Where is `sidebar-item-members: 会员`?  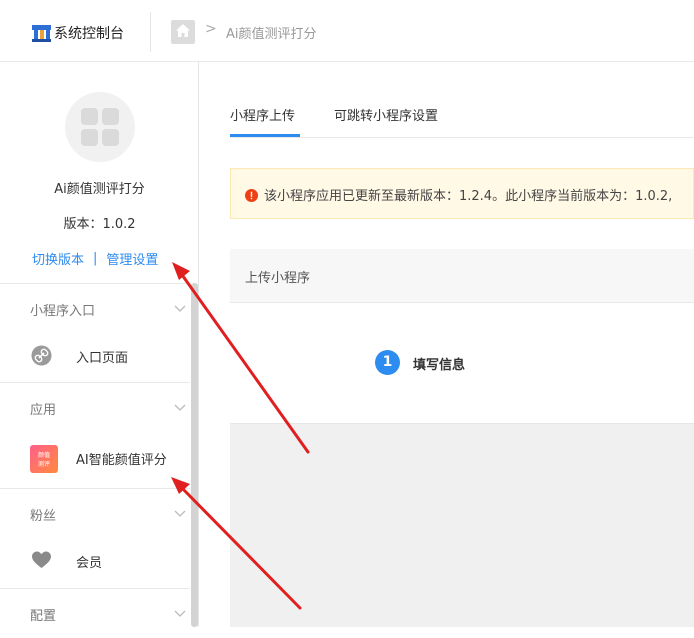 sidebar-item-members: 会员 is located at coordinates (95, 560).